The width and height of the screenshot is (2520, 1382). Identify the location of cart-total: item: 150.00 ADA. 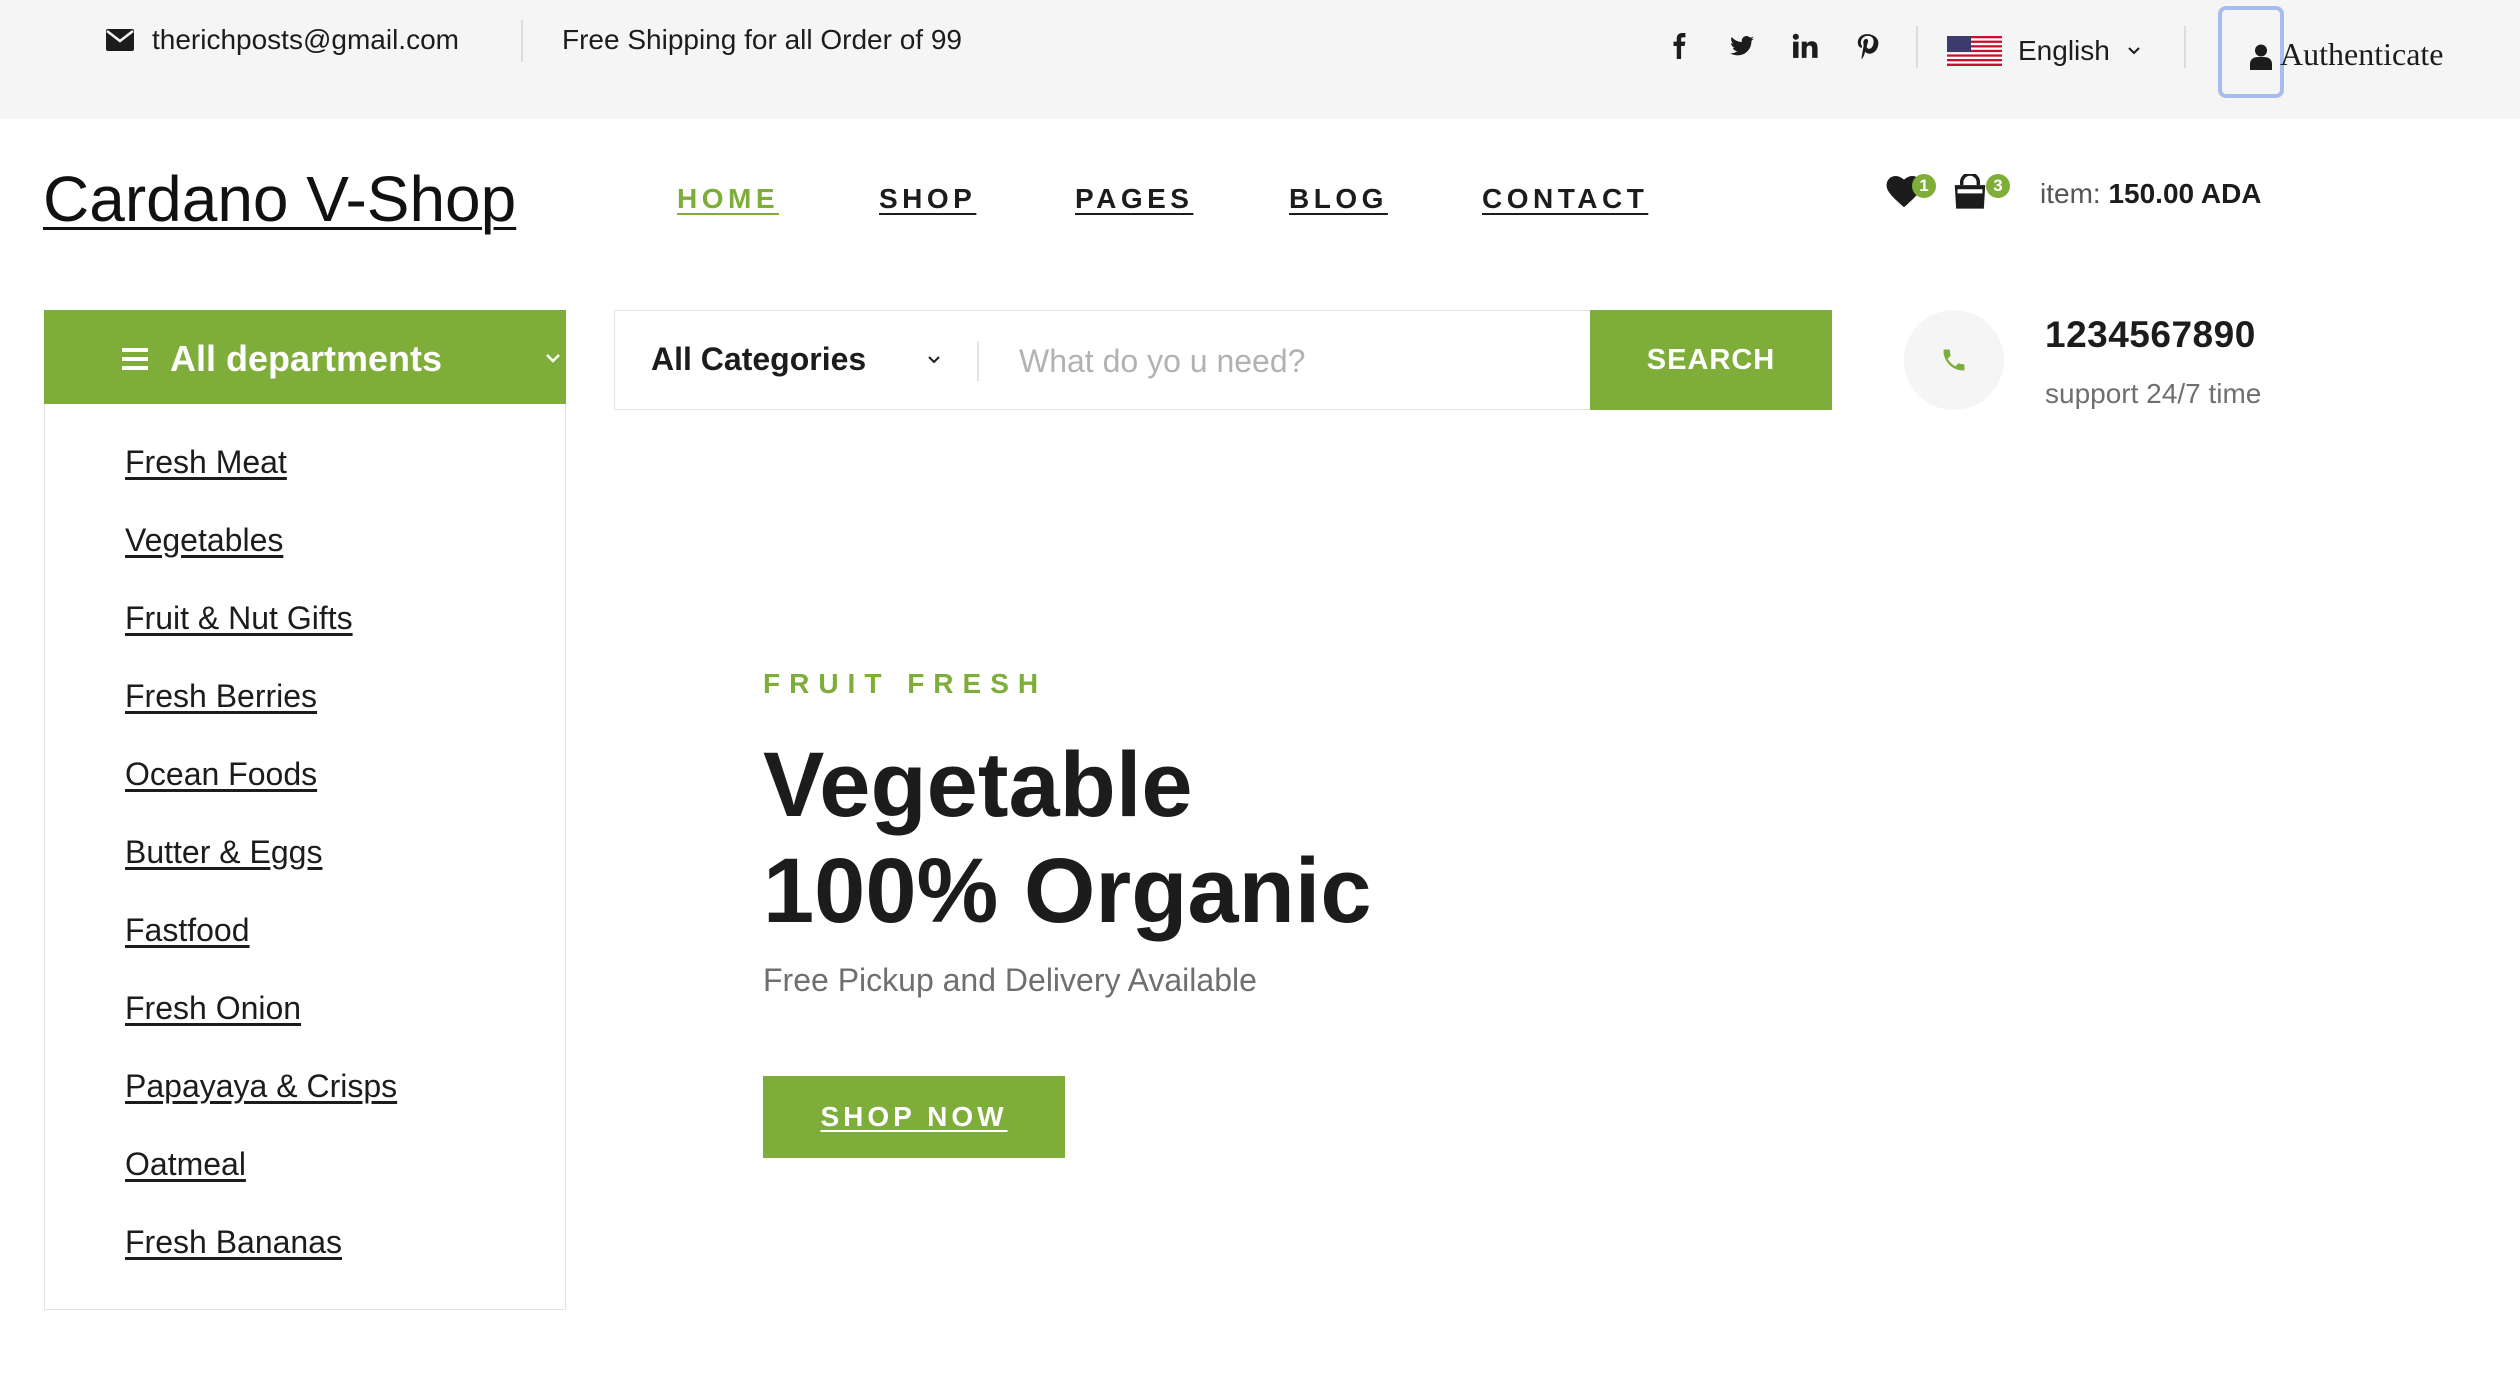
(2151, 194).